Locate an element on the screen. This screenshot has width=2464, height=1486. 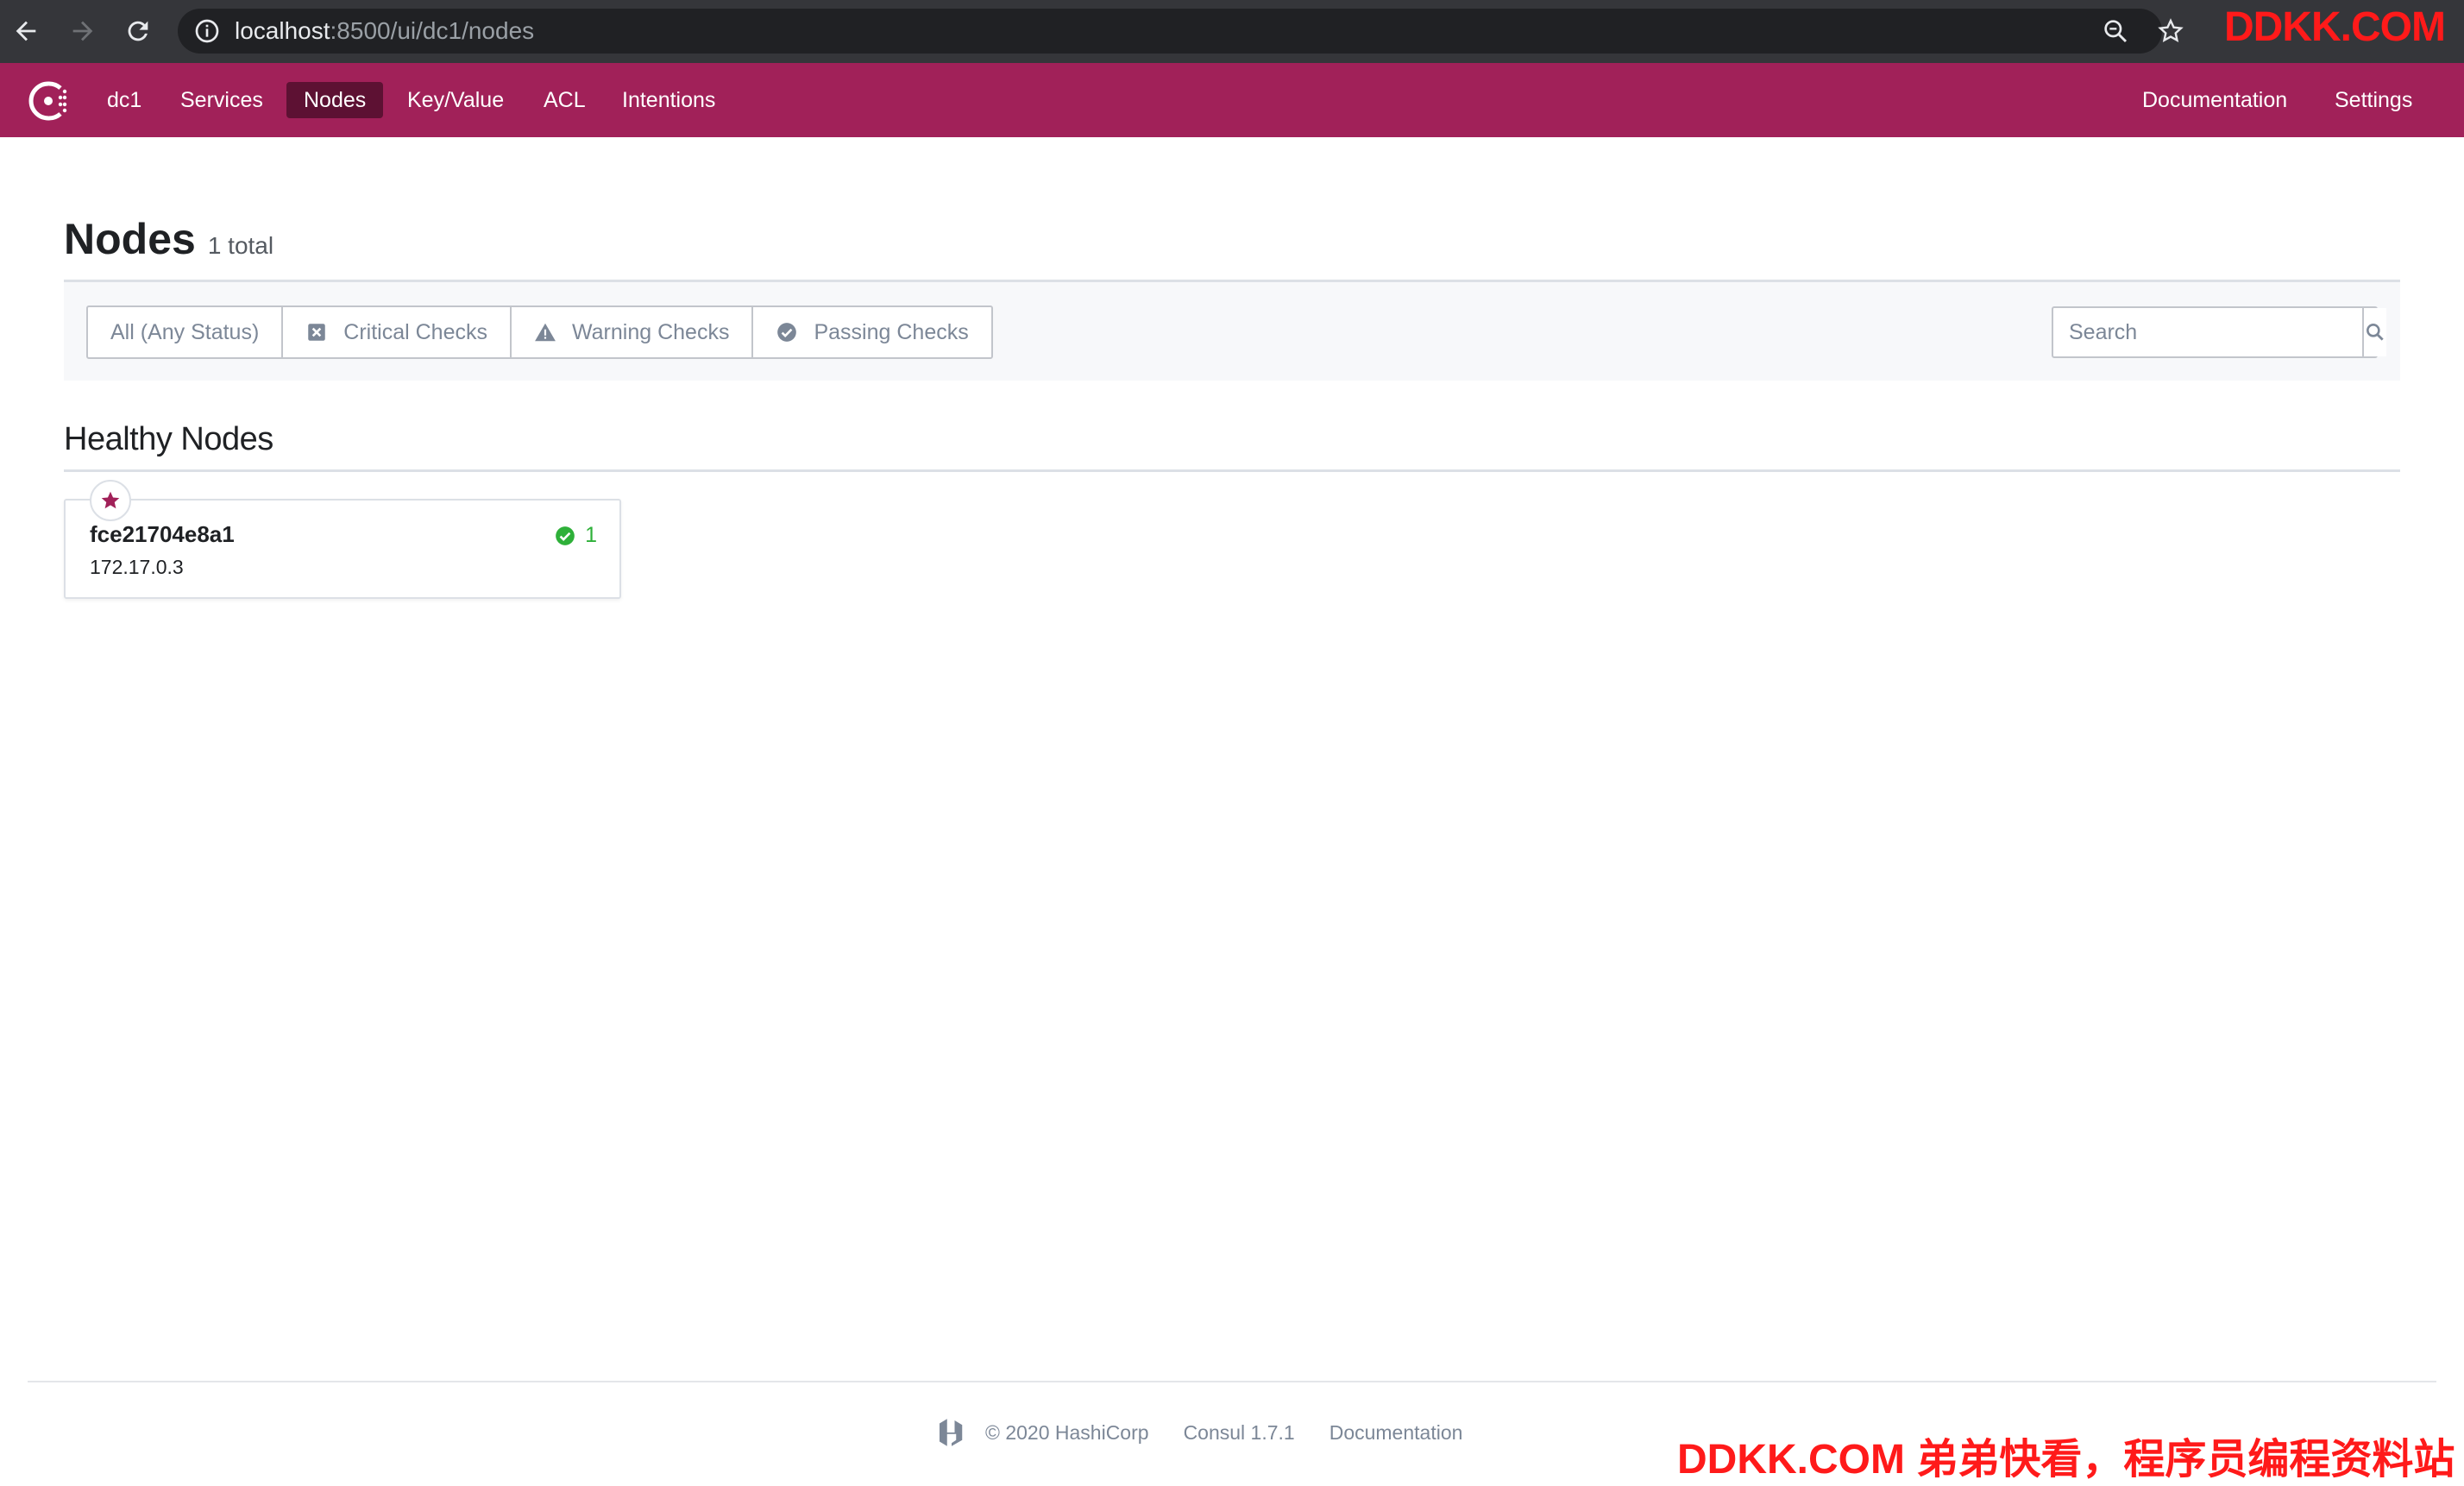
filter-passing: Passing Checks is located at coordinates (872, 332).